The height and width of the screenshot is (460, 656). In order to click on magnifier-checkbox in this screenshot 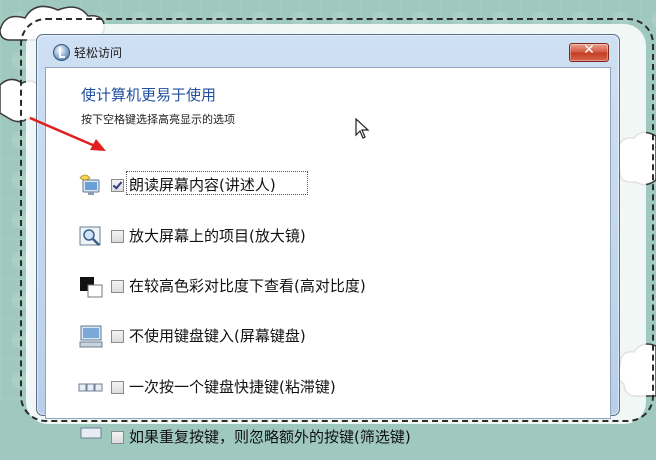, I will do `click(117, 236)`.